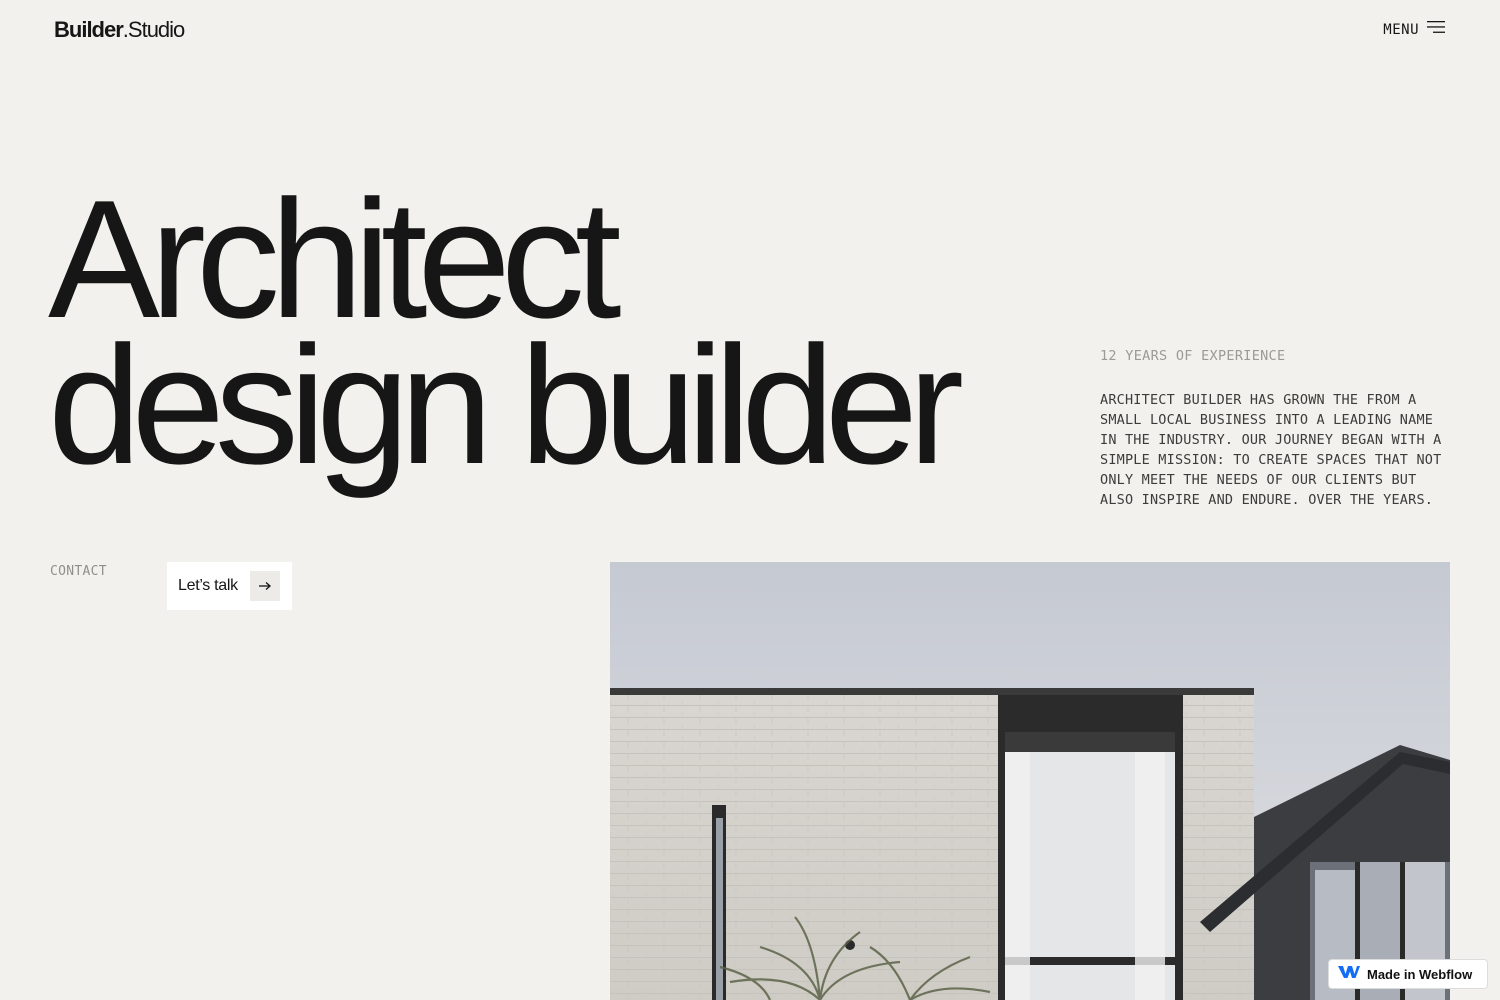 This screenshot has width=1500, height=1000. What do you see at coordinates (208, 585) in the screenshot?
I see `lets-talk-label: Let’s talk` at bounding box center [208, 585].